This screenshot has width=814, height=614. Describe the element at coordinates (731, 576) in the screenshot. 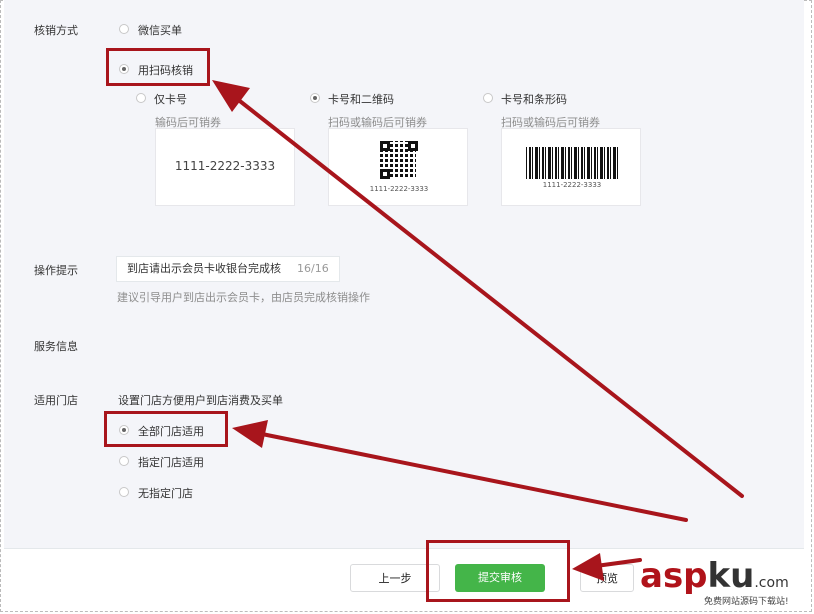

I see `watermark-brand-b: ku` at that location.